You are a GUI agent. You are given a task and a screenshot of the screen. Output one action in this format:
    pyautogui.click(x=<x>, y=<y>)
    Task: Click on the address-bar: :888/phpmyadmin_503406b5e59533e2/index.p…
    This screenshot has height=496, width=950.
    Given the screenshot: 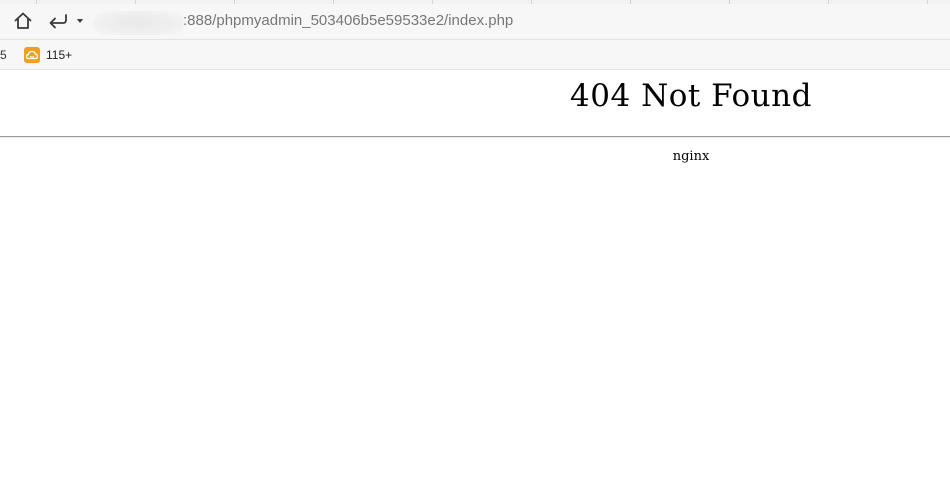 What is the action you would take?
    pyautogui.click(x=518, y=21)
    